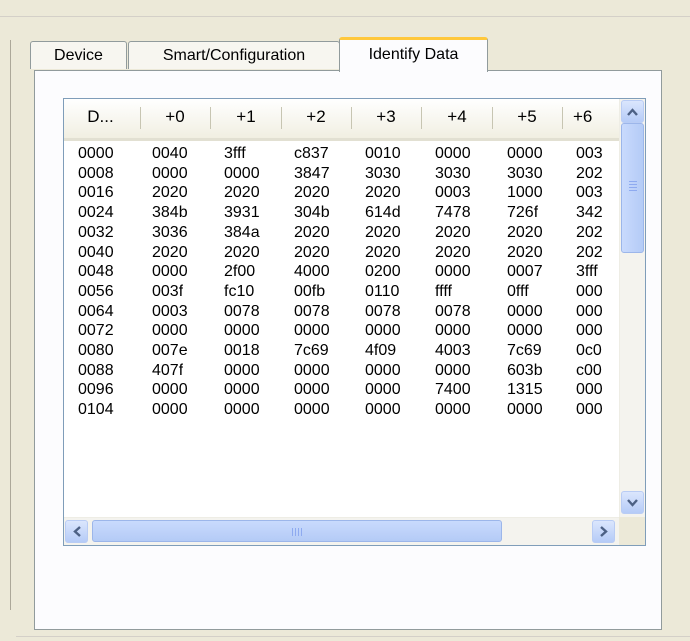 This screenshot has width=690, height=641. What do you see at coordinates (341, 212) in the screenshot?
I see `table-row: 0024 384b 3931 304b 614d 7478 726f 342` at bounding box center [341, 212].